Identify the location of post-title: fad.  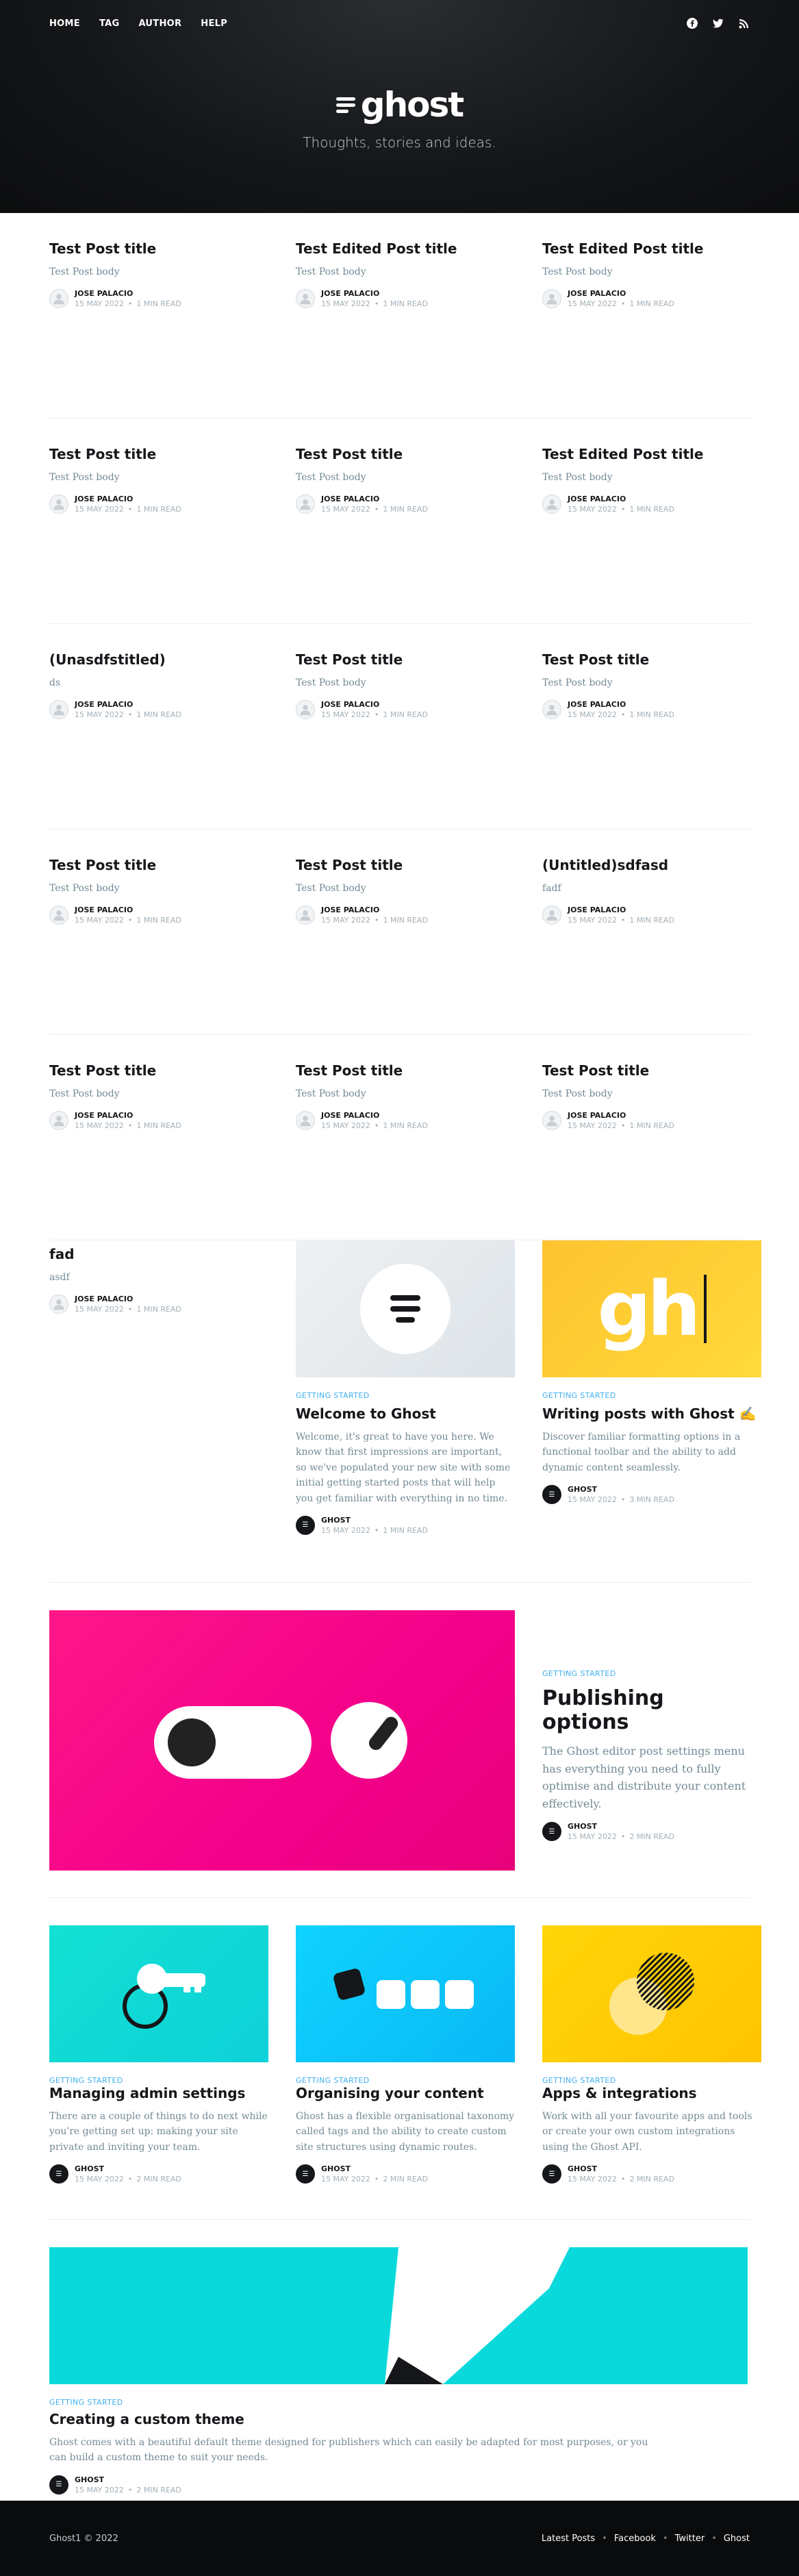
(158, 1254).